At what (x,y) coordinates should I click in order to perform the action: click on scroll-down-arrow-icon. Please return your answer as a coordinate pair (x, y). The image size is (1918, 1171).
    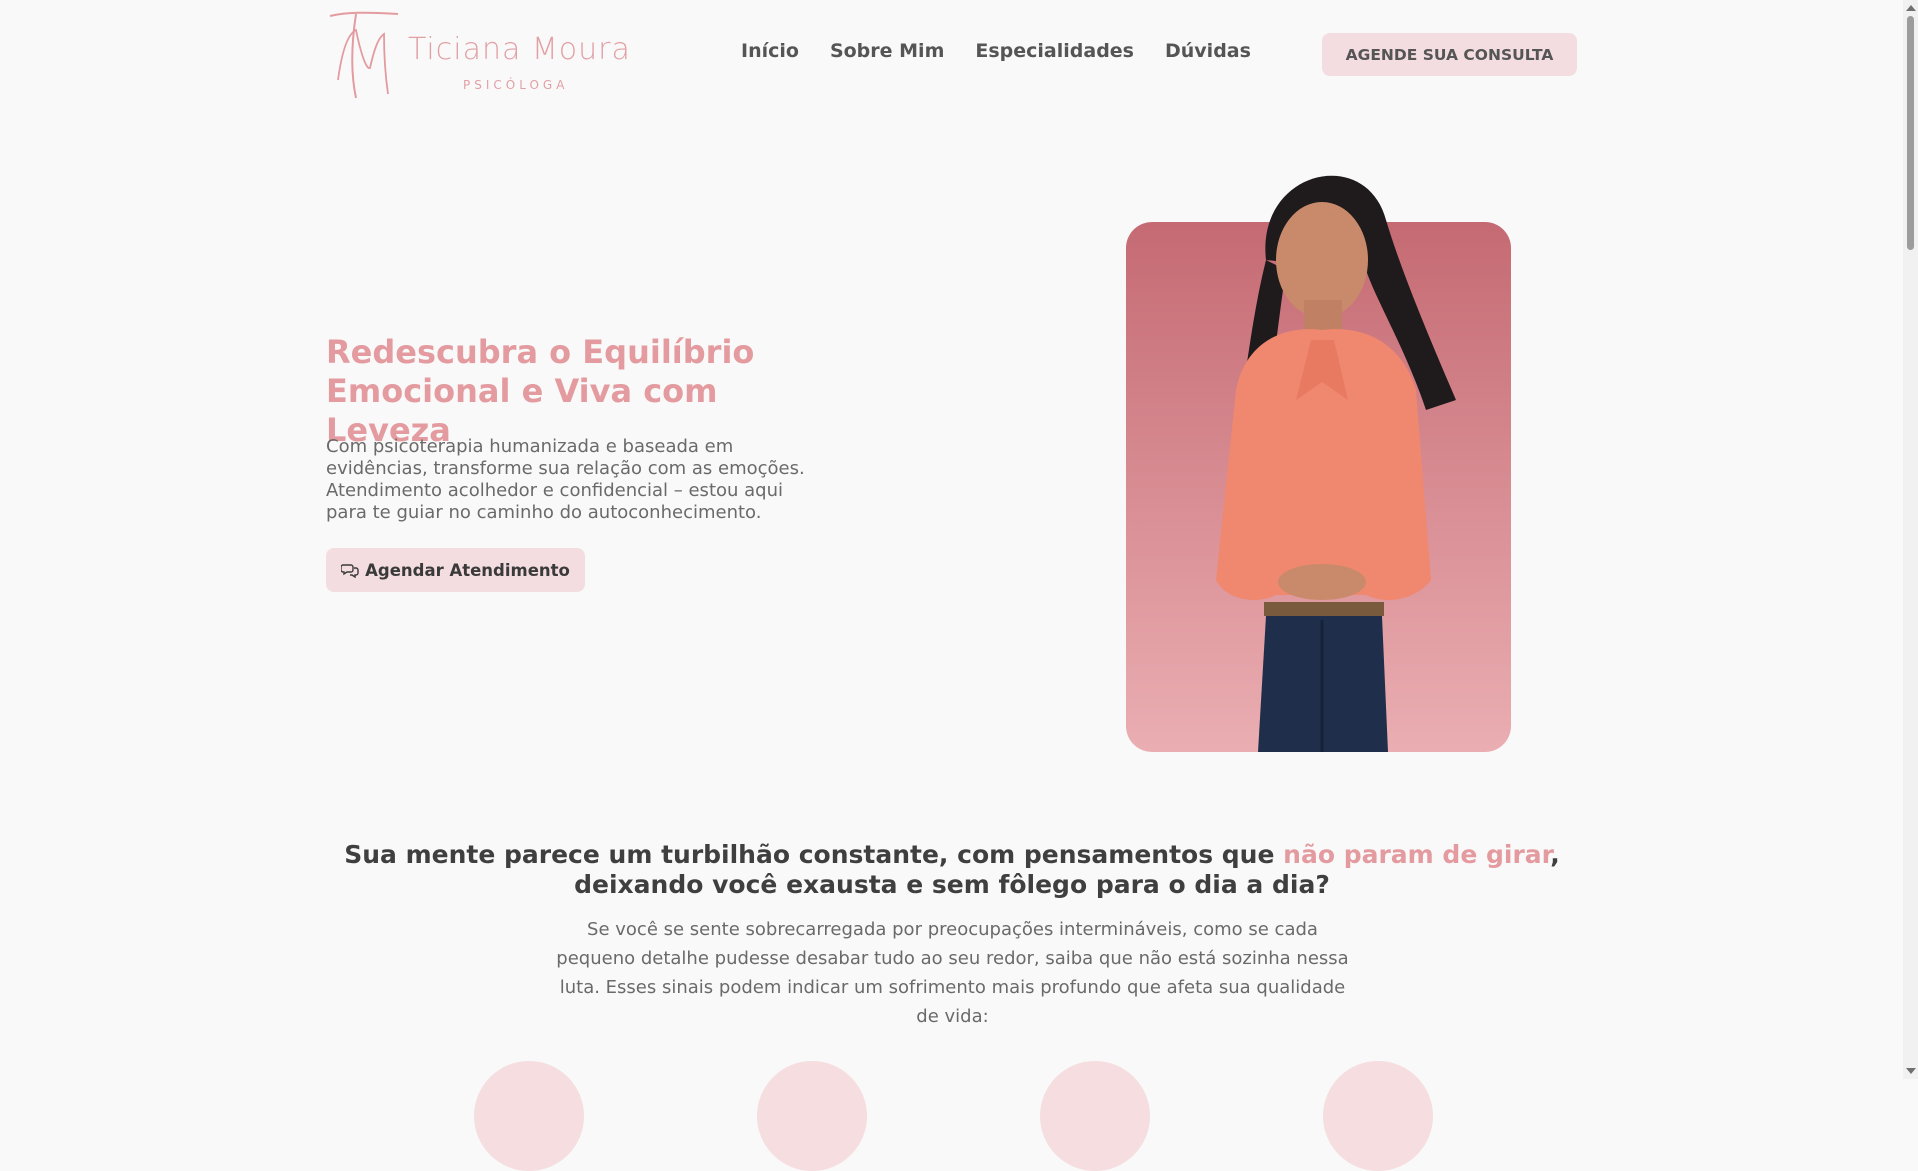
    Looking at the image, I should click on (1911, 1071).